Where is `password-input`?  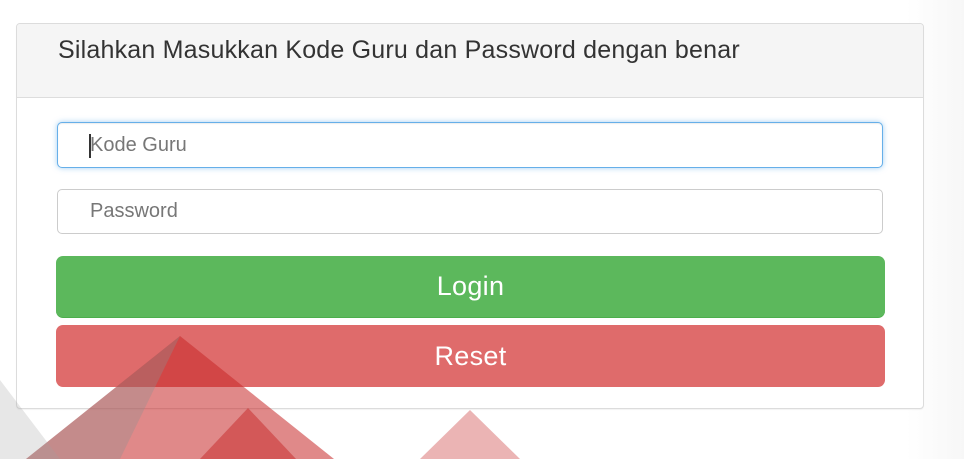 password-input is located at coordinates (470, 211).